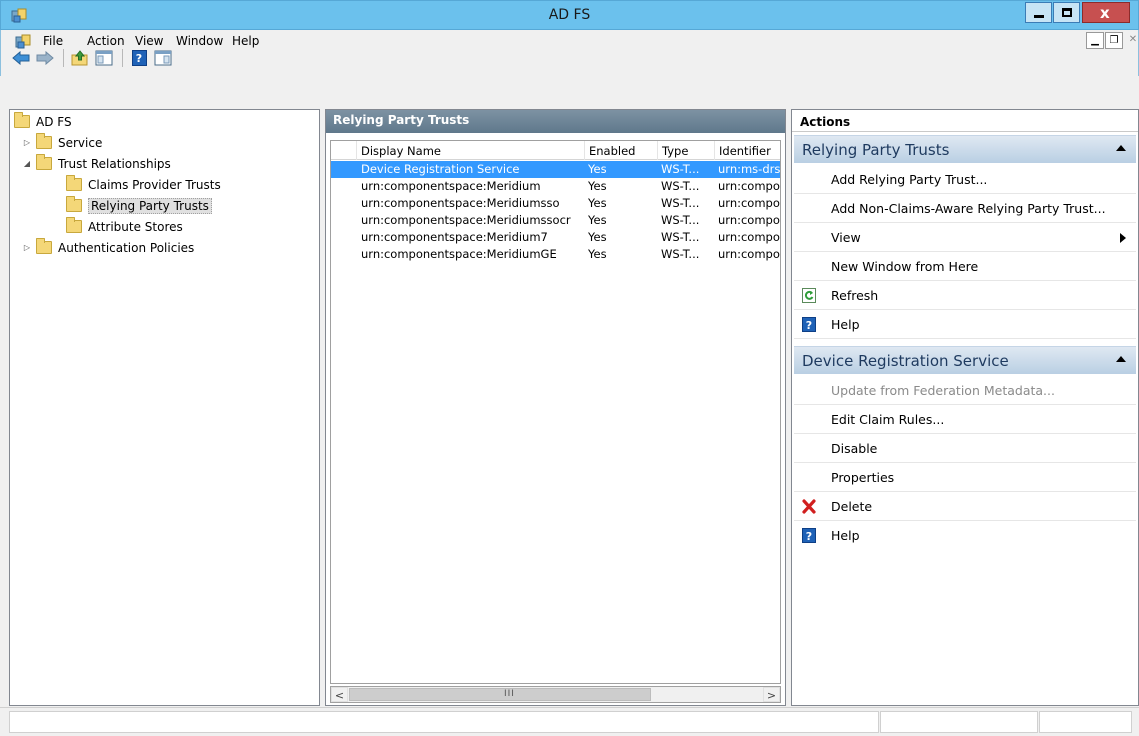 The width and height of the screenshot is (1139, 736). Describe the element at coordinates (245, 41) in the screenshot. I see `menu-help: Help` at that location.